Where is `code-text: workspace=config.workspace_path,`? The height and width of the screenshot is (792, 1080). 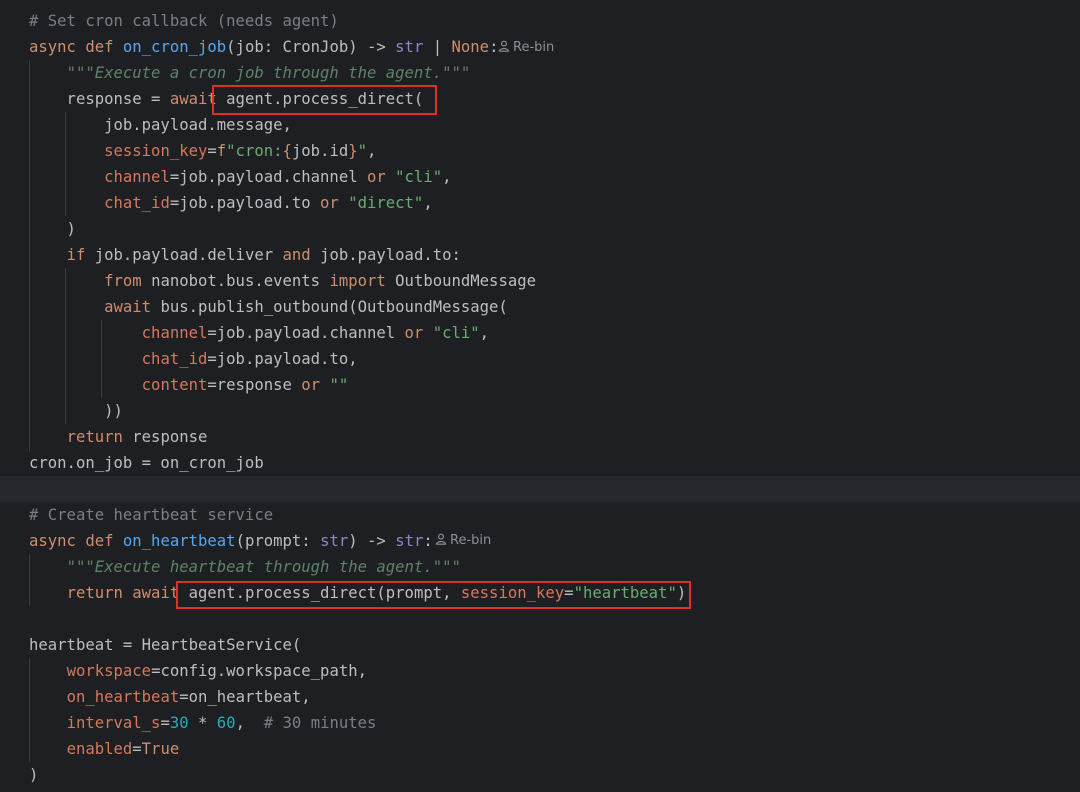 code-text: workspace=config.workspace_path, is located at coordinates (198, 671).